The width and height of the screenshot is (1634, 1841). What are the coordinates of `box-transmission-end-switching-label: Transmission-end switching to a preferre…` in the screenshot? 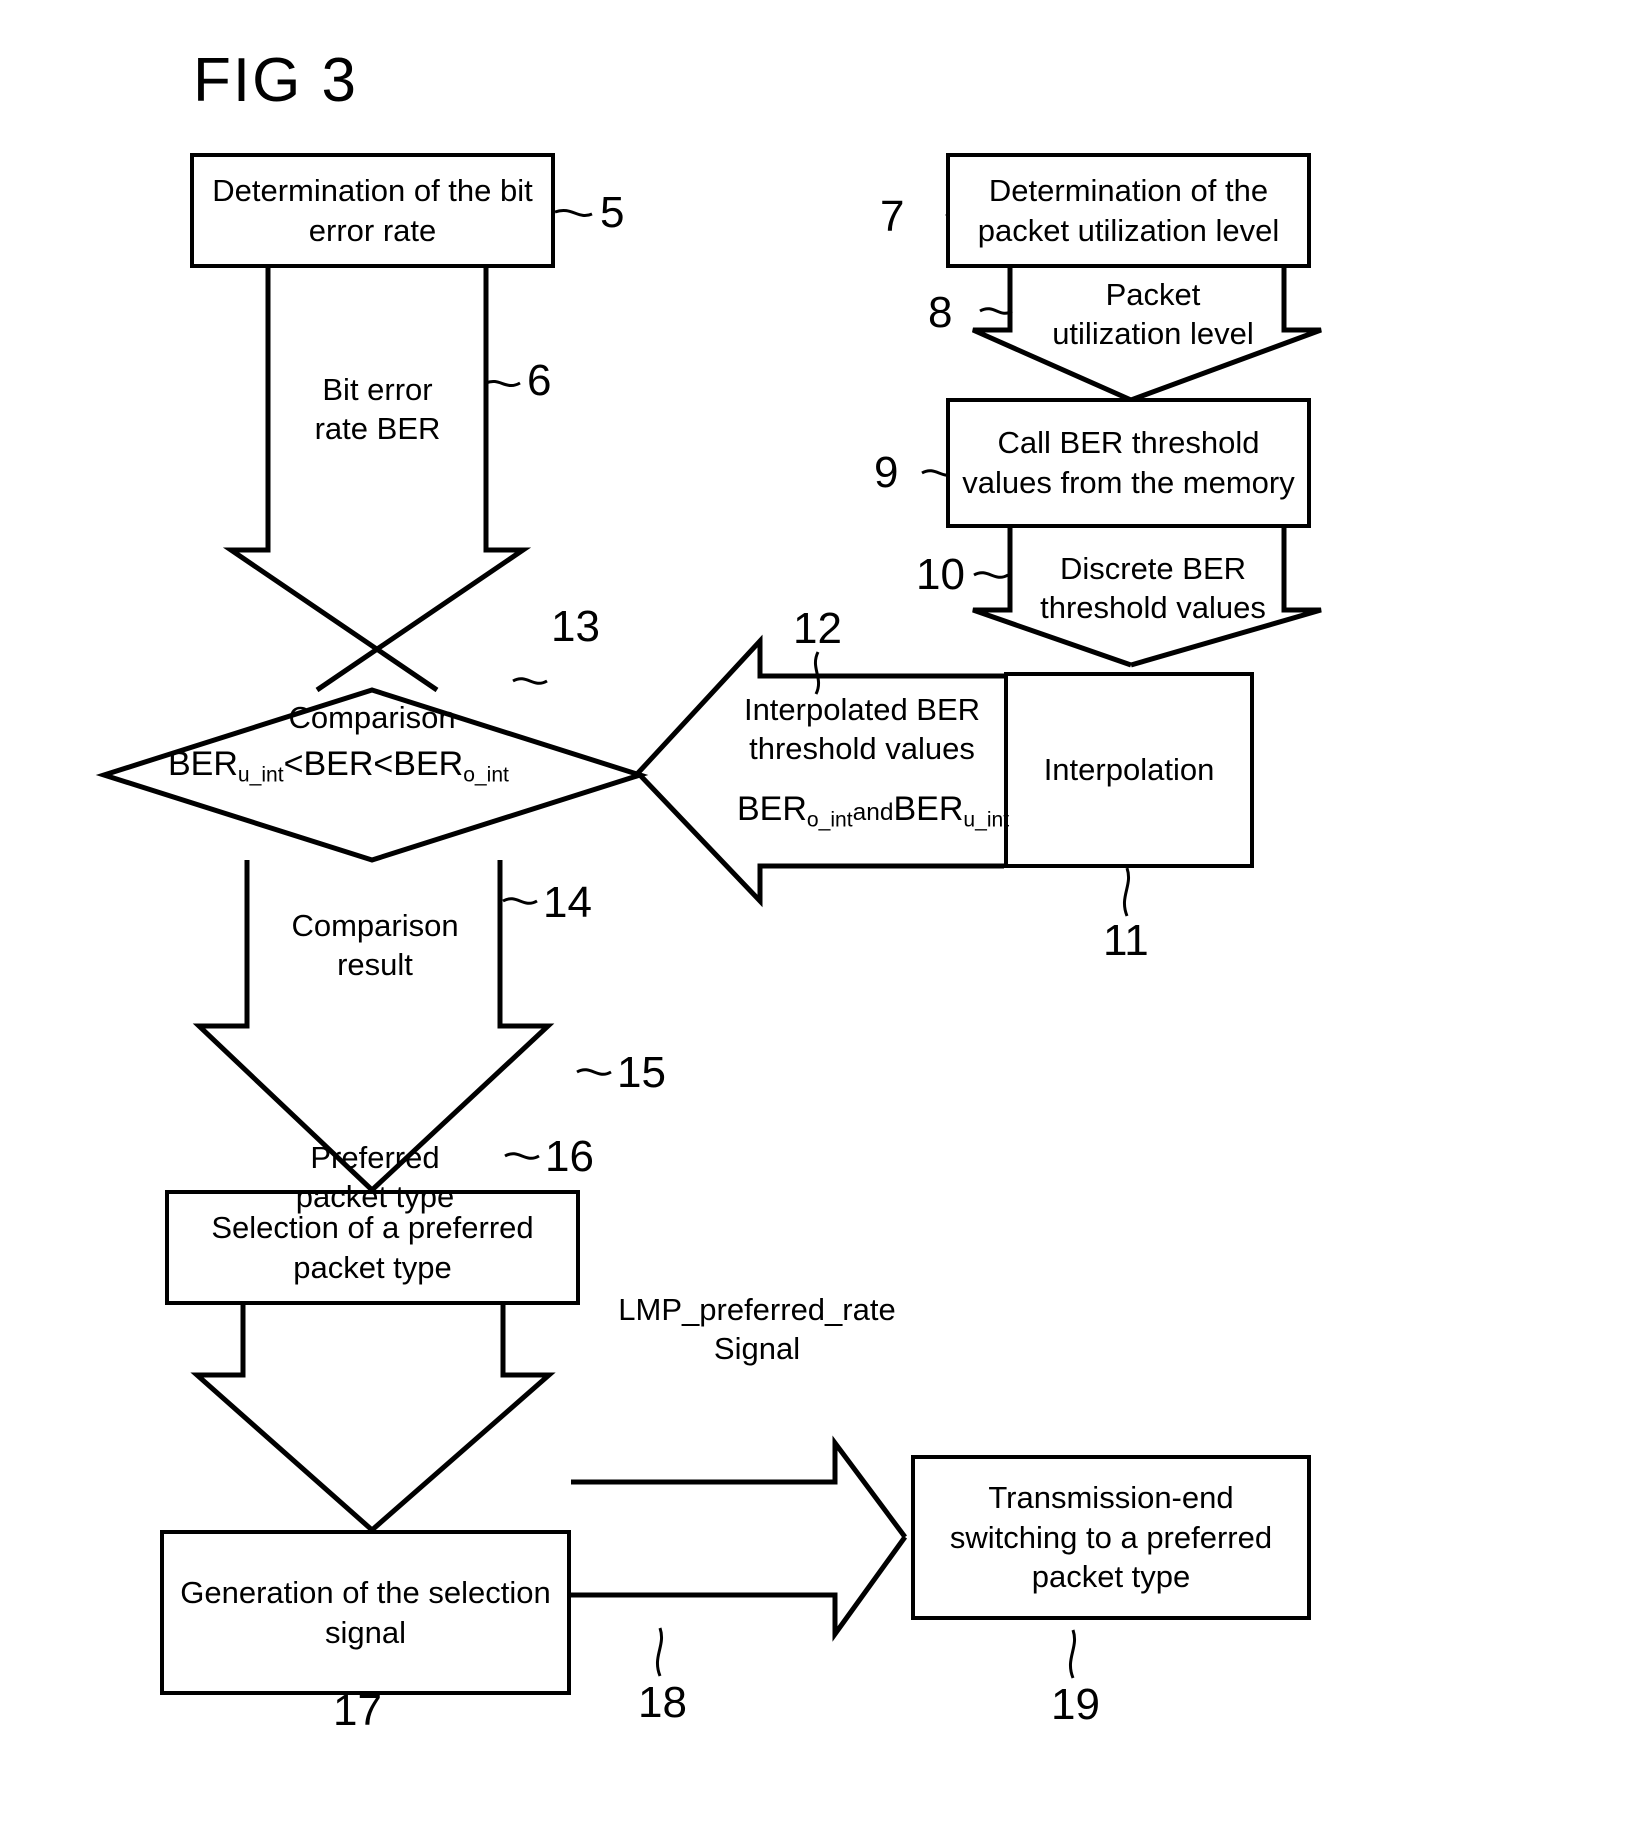 It's located at (1111, 1537).